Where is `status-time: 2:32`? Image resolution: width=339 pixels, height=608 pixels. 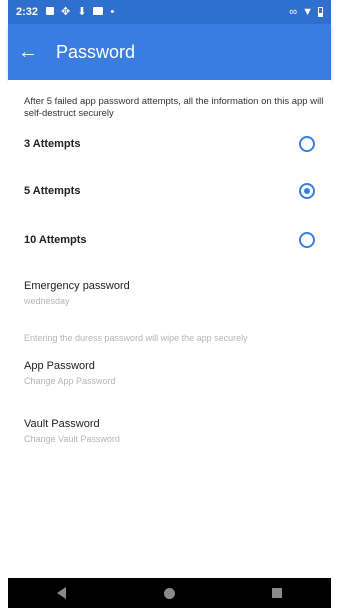 status-time: 2:32 is located at coordinates (27, 12).